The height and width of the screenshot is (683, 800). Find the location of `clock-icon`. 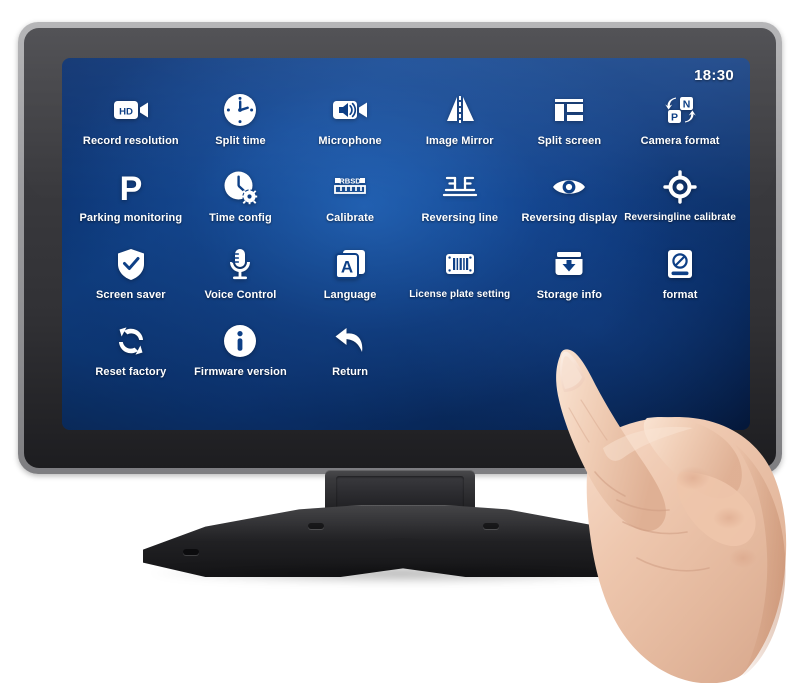

clock-icon is located at coordinates (240, 110).